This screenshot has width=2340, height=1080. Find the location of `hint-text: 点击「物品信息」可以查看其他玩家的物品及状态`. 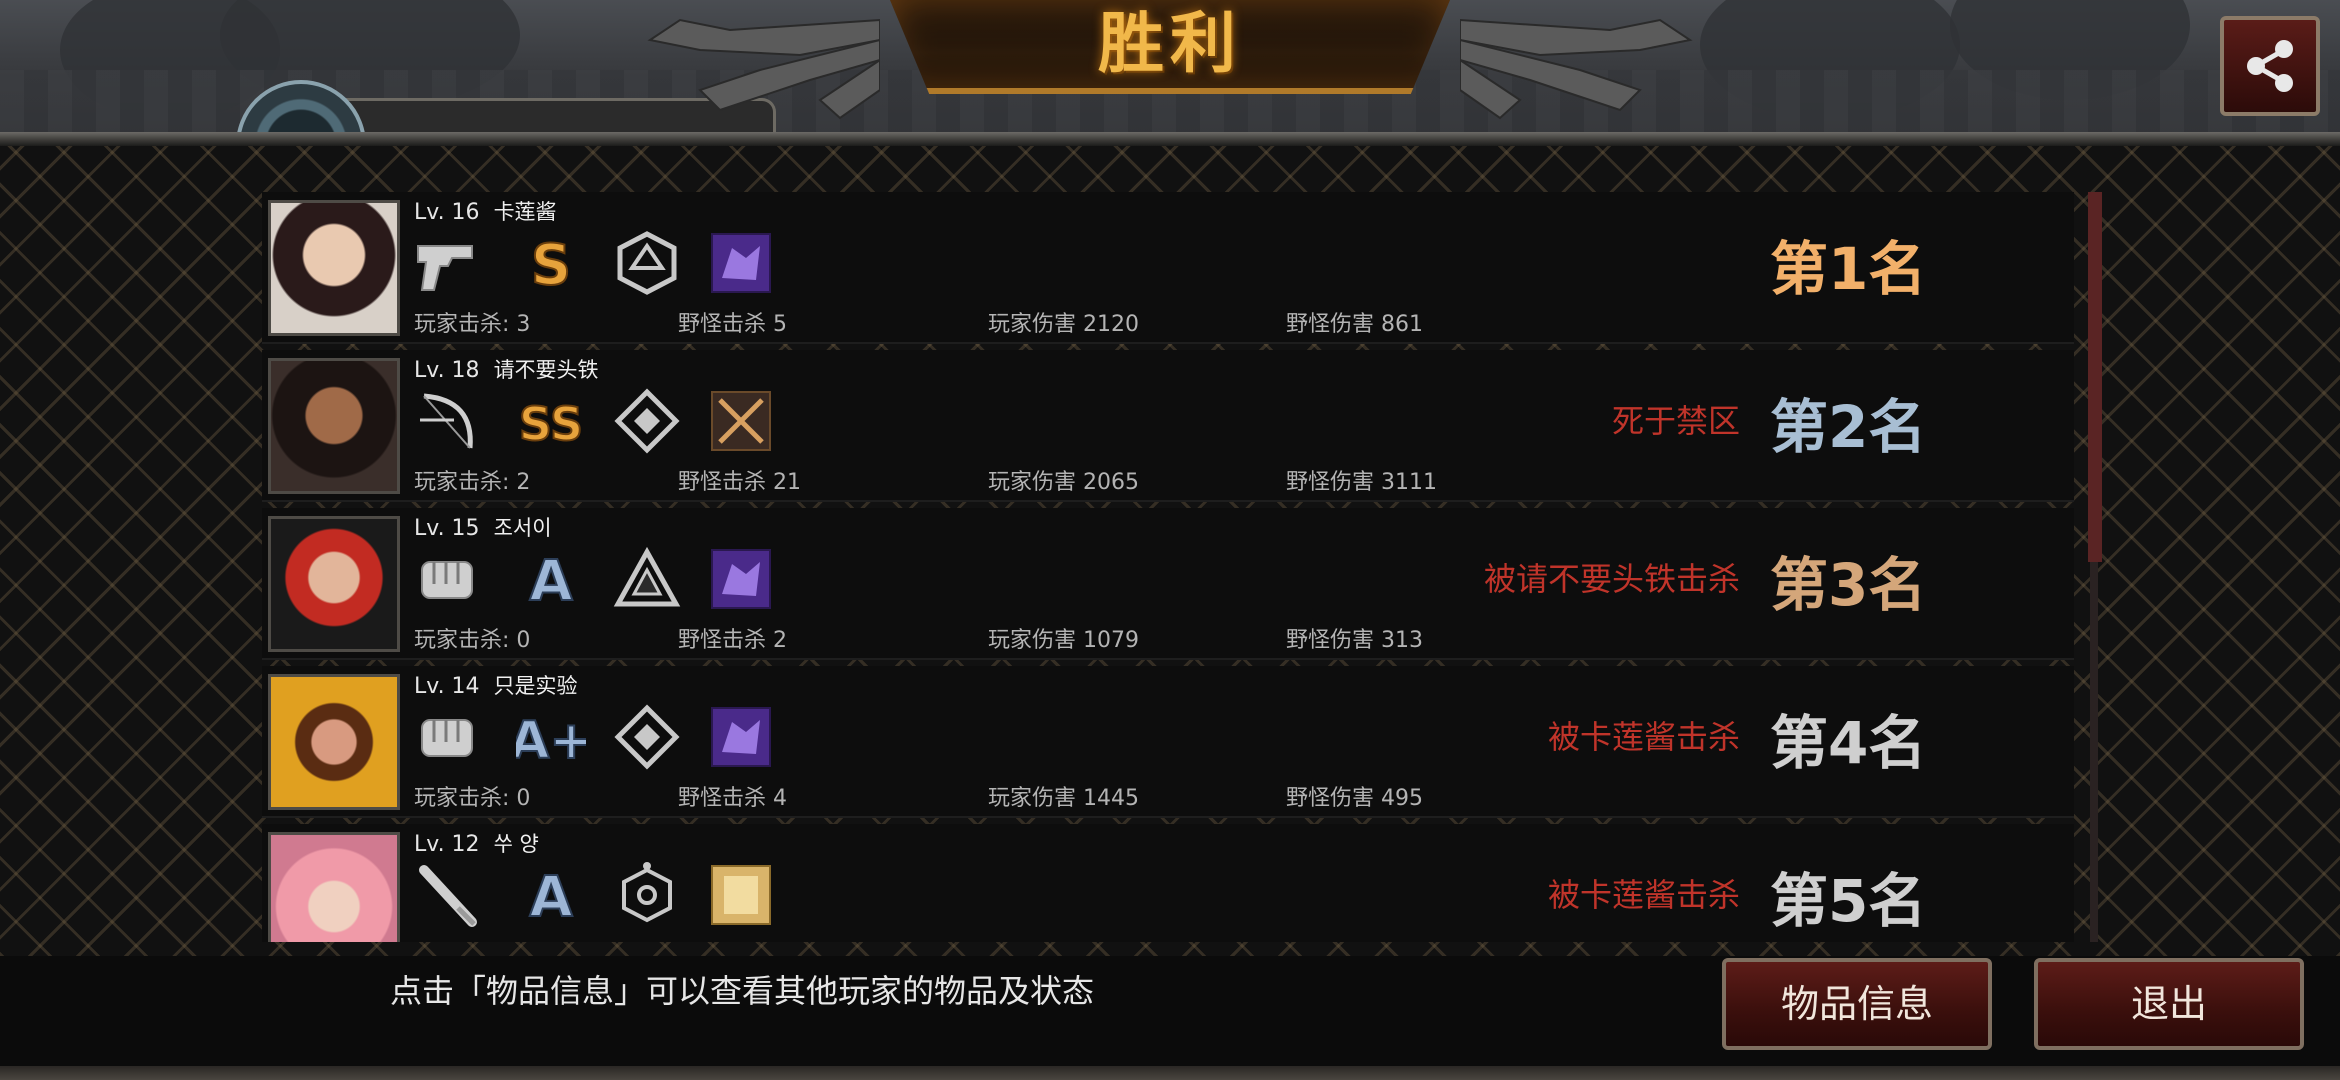

hint-text: 点击「物品信息」可以查看其他玩家的物品及状态 is located at coordinates (742, 991).